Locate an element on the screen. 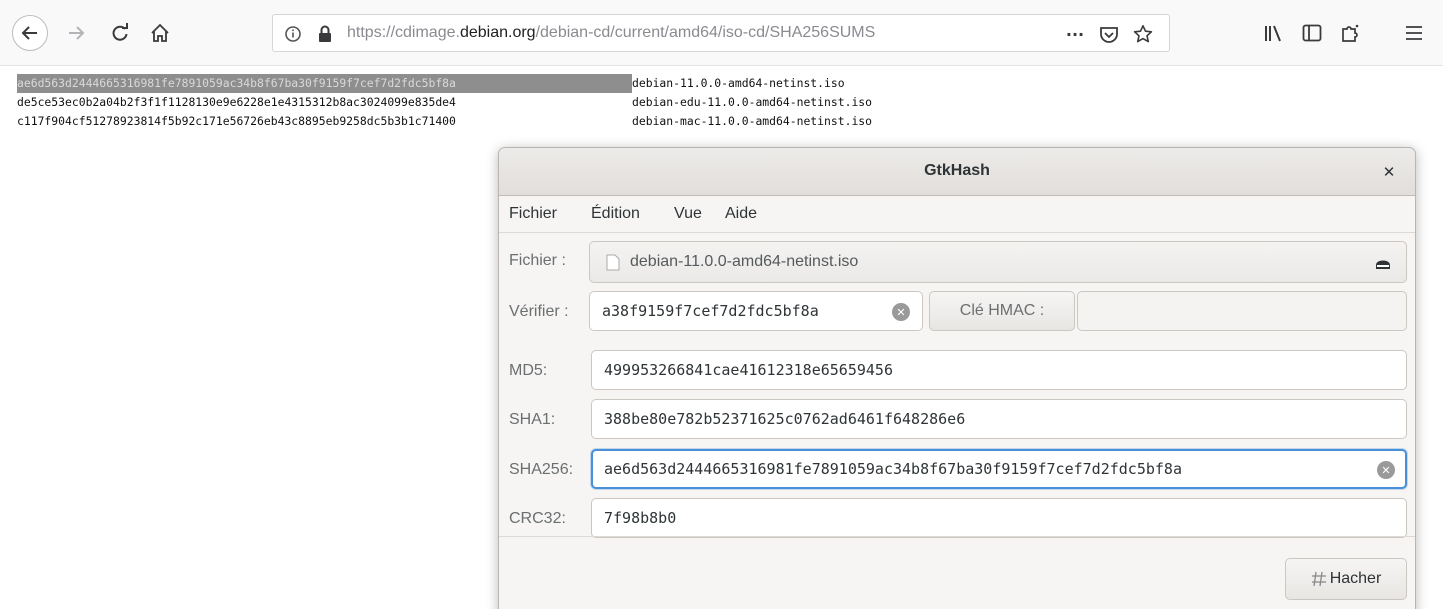  window-title: GtkHash is located at coordinates (957, 170).